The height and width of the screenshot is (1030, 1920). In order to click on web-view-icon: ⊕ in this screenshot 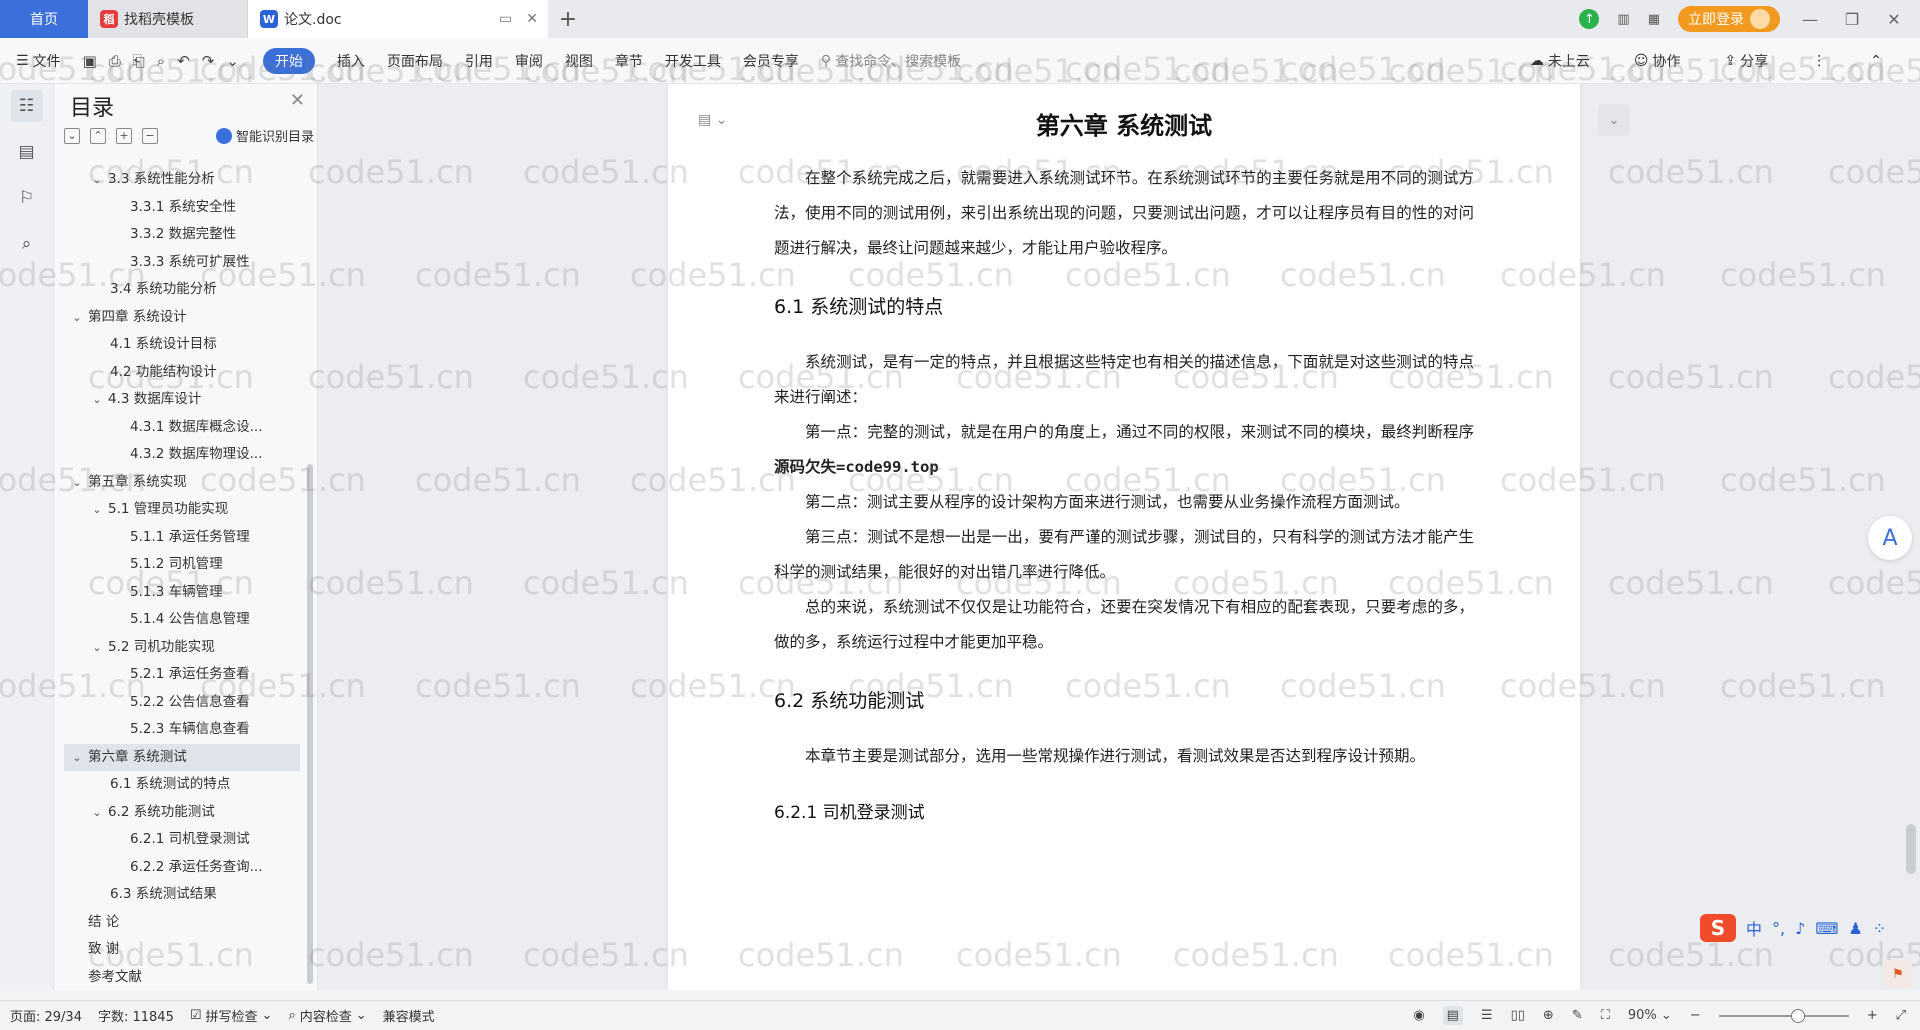, I will do `click(1548, 1015)`.